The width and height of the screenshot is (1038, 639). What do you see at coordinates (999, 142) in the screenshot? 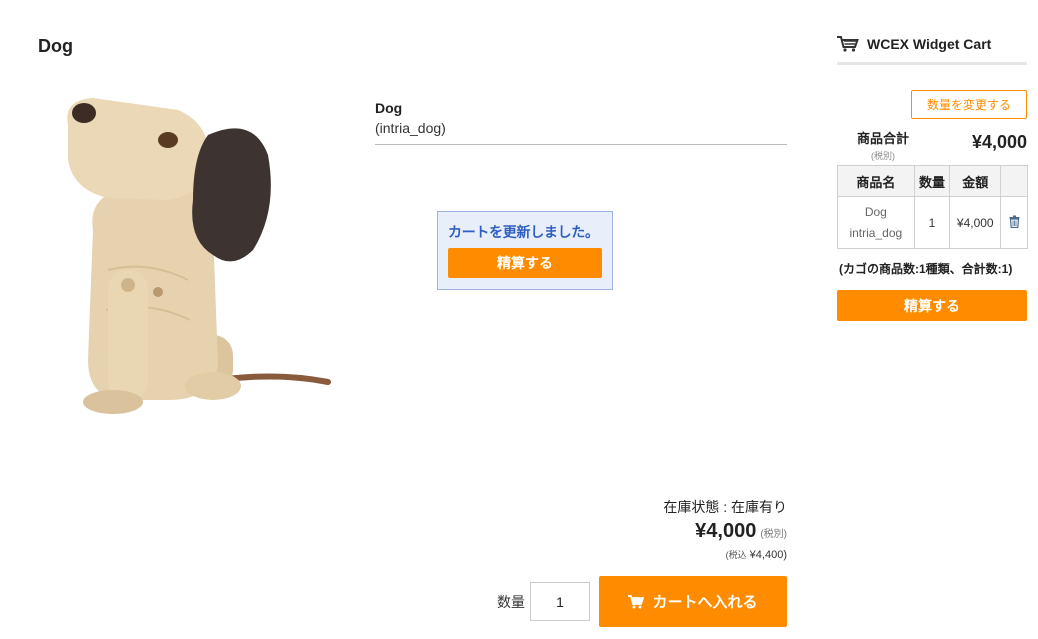
I see `subtotal-value: ¥4,000` at bounding box center [999, 142].